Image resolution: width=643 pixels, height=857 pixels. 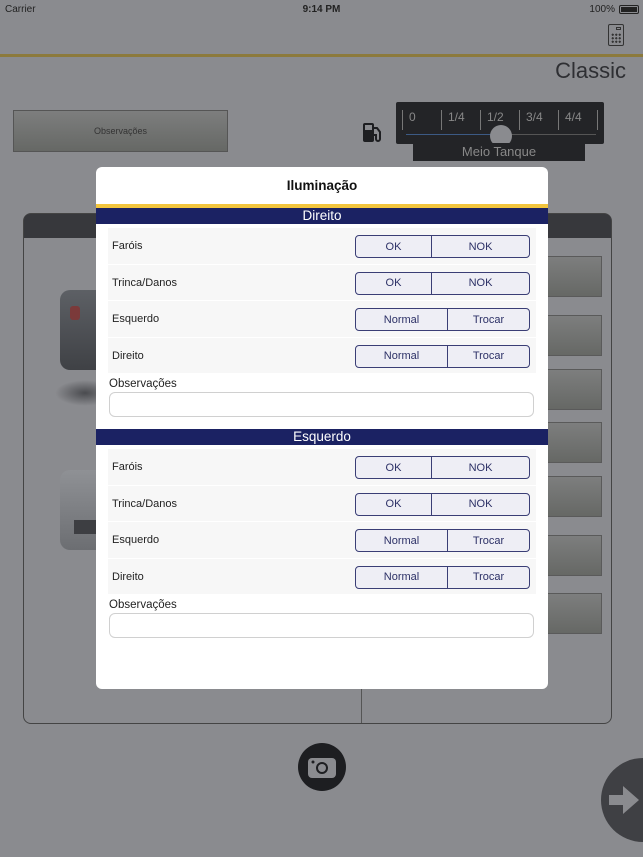 I want to click on calculator-icon, so click(x=616, y=35).